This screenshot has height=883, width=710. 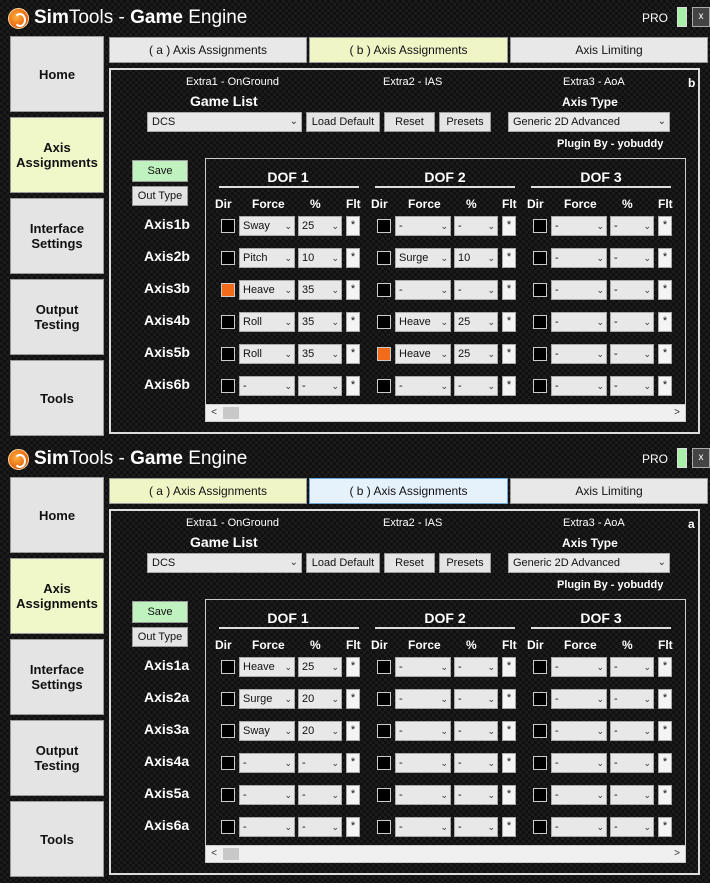 I want to click on save-button: Save, so click(x=160, y=612).